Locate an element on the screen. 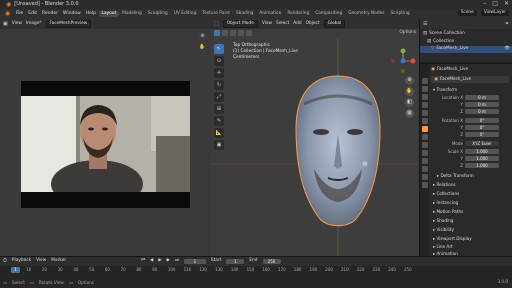  outliner-collection: ▤ Collection is located at coordinates (466, 42).